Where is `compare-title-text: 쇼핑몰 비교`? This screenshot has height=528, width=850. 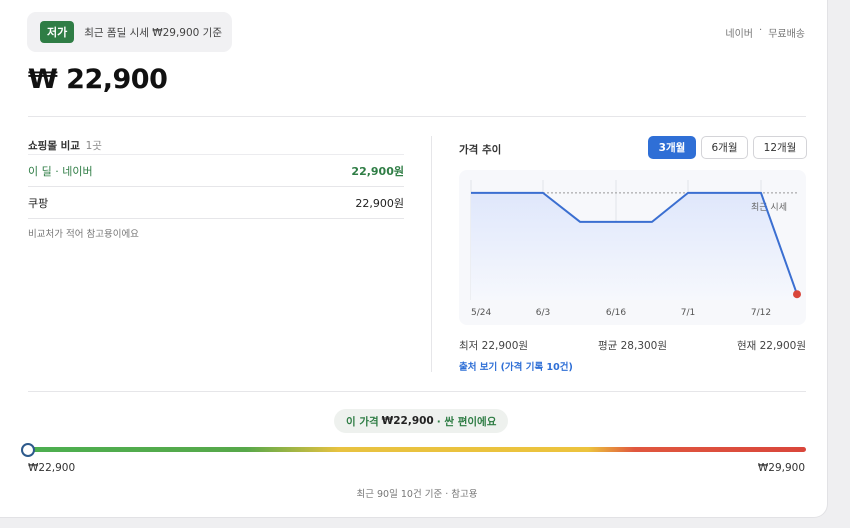 compare-title-text: 쇼핑몰 비교 is located at coordinates (54, 146).